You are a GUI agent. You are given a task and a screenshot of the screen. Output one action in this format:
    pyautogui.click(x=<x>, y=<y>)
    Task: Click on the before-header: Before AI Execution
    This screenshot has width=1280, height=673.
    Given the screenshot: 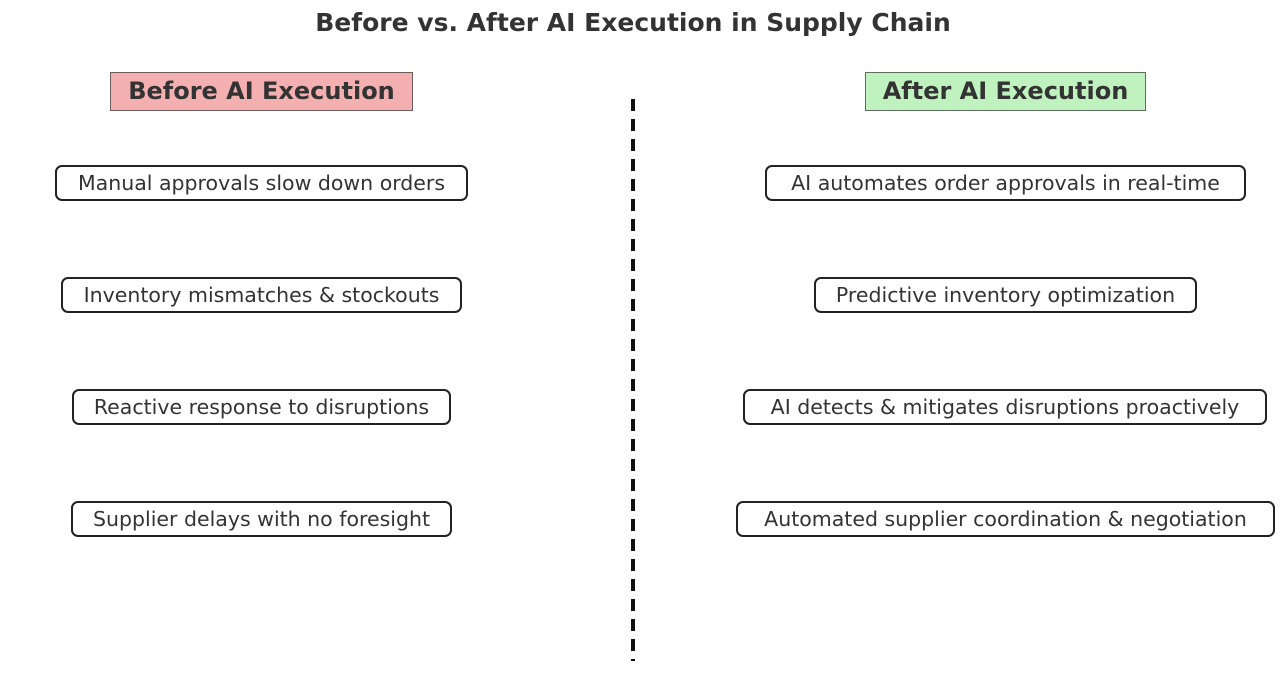 What is the action you would take?
    pyautogui.click(x=261, y=91)
    